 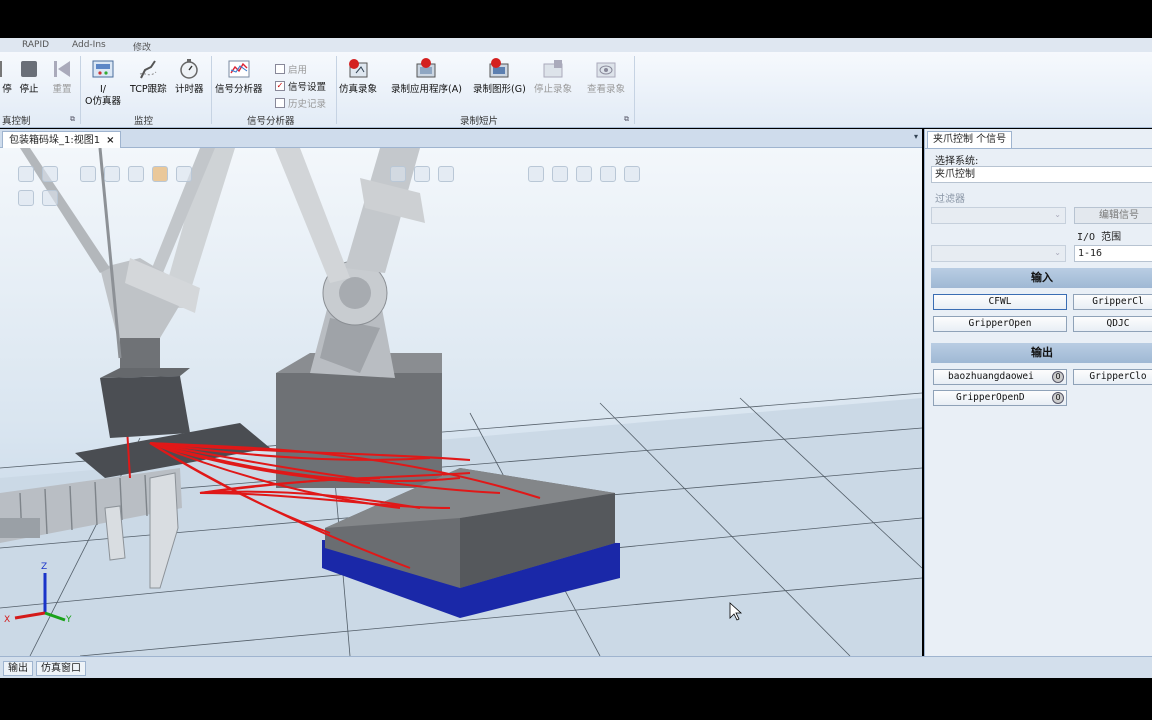 I want to click on record-graphics-button: 录制图形(G), so click(x=499, y=77).